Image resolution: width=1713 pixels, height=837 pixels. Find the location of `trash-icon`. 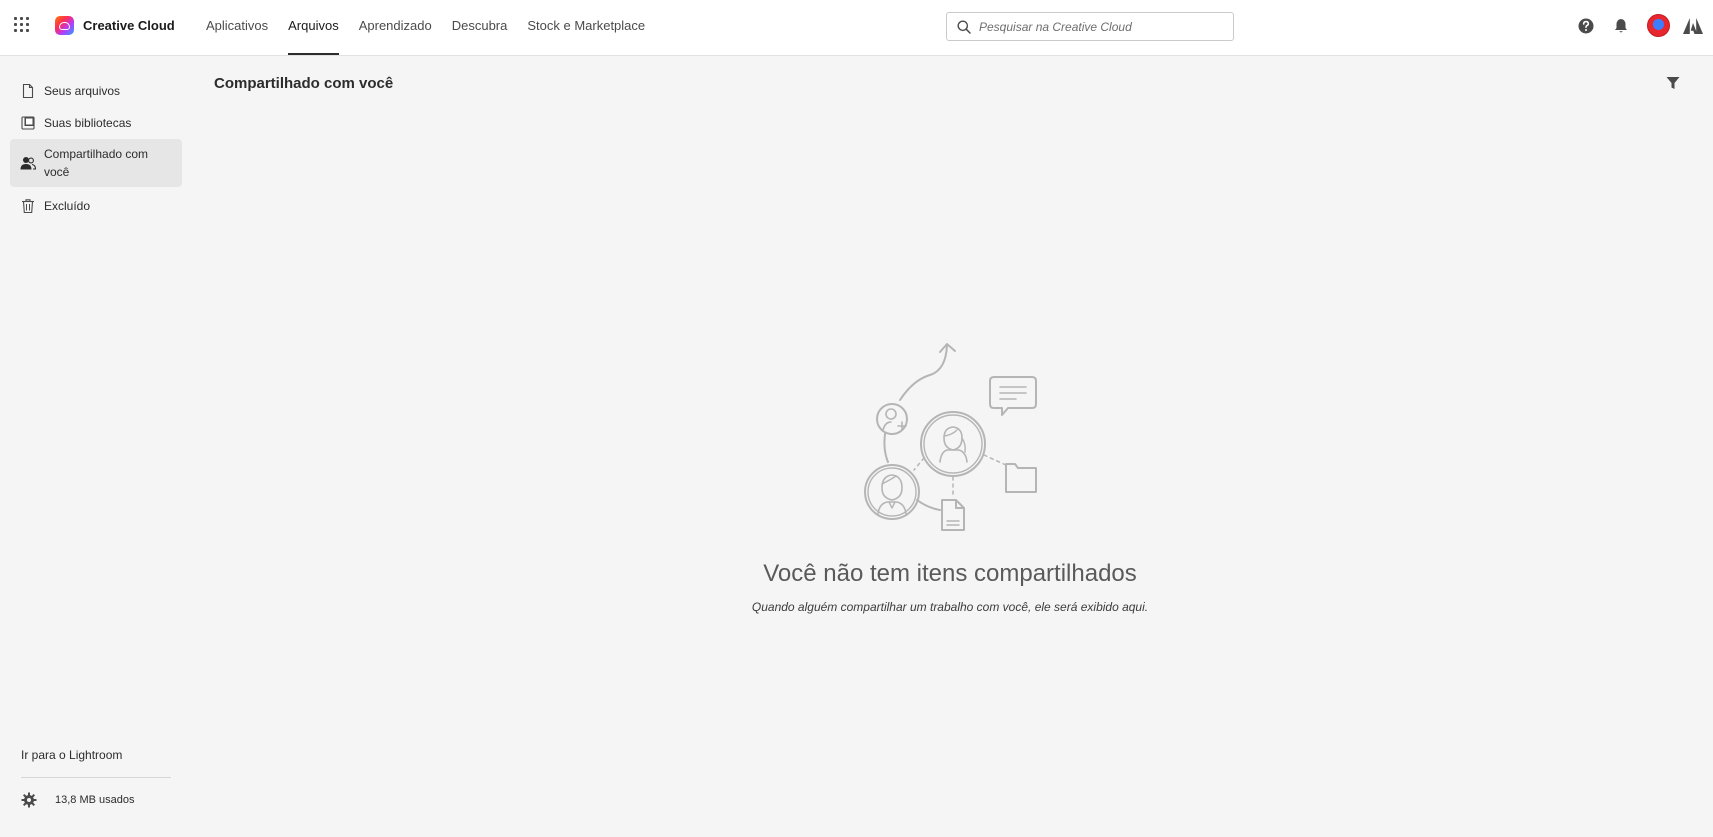

trash-icon is located at coordinates (28, 206).